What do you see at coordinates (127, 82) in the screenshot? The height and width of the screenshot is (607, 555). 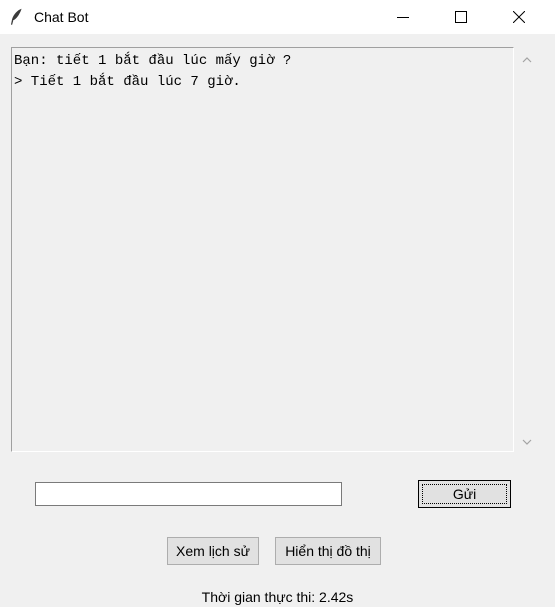 I see `chat-message-bot: > Tiết 1 bắt đầu lúc 7 giờ.` at bounding box center [127, 82].